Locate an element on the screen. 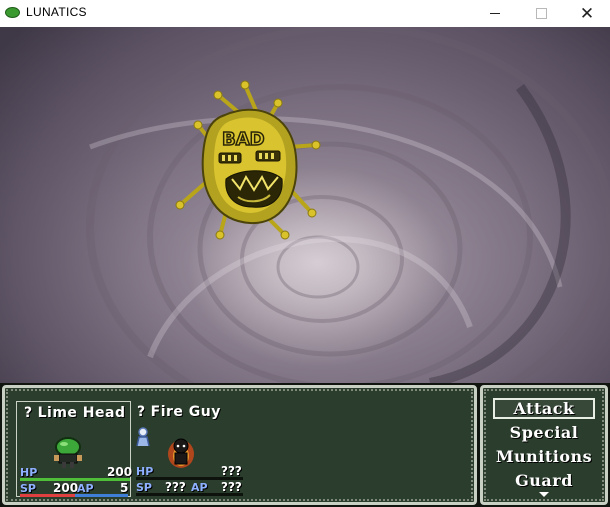  party-member-fire-guy: ? Fire Guy HP ??? SP ??? AP ??? is located at coordinates (190, 449).